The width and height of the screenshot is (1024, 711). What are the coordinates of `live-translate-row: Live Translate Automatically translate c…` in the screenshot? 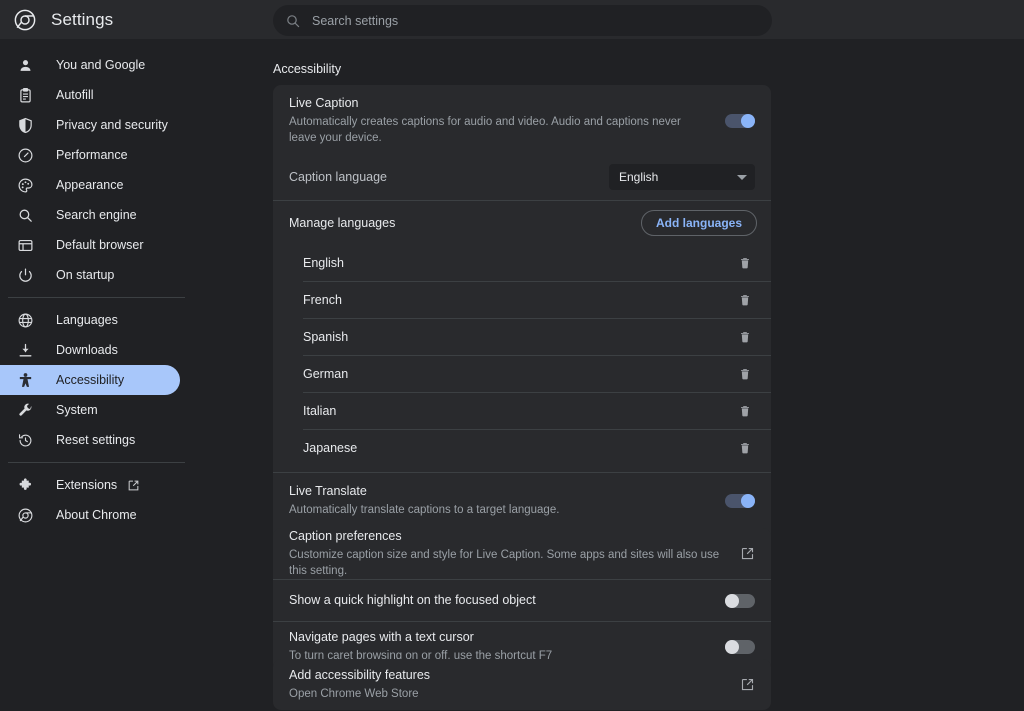 It's located at (522, 498).